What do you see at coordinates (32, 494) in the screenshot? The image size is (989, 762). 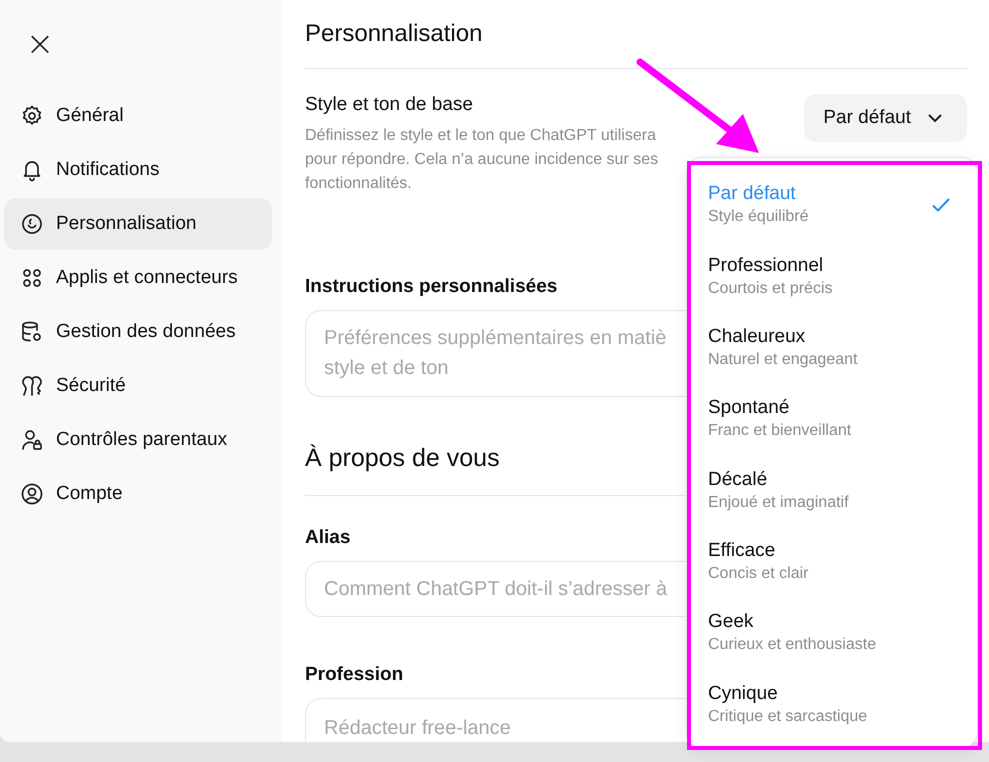 I see `user-circle-icon` at bounding box center [32, 494].